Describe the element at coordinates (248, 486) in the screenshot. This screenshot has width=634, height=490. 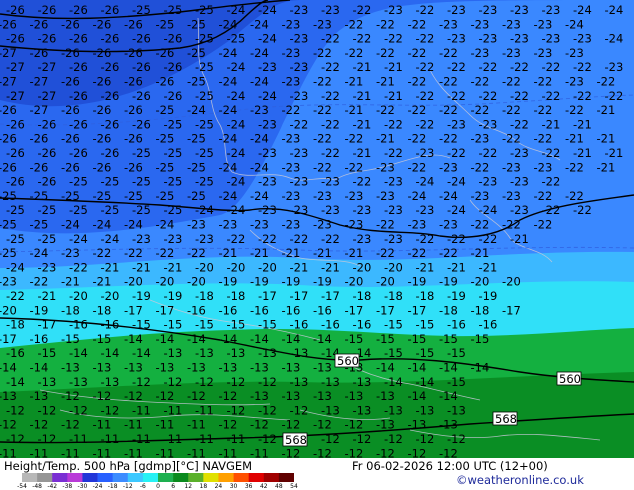
I see `scale-tick-label: 36` at that location.